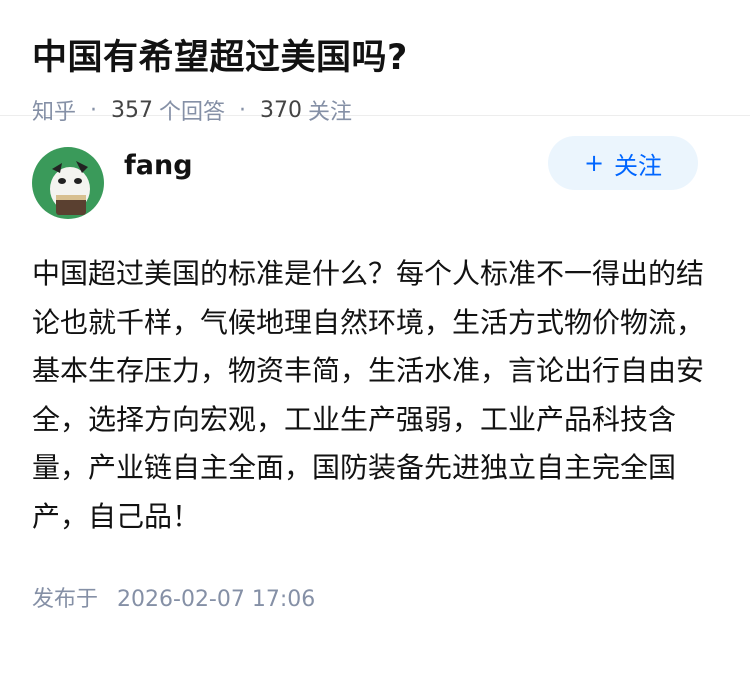 This screenshot has width=750, height=674. I want to click on author-name: fang, so click(336, 165).